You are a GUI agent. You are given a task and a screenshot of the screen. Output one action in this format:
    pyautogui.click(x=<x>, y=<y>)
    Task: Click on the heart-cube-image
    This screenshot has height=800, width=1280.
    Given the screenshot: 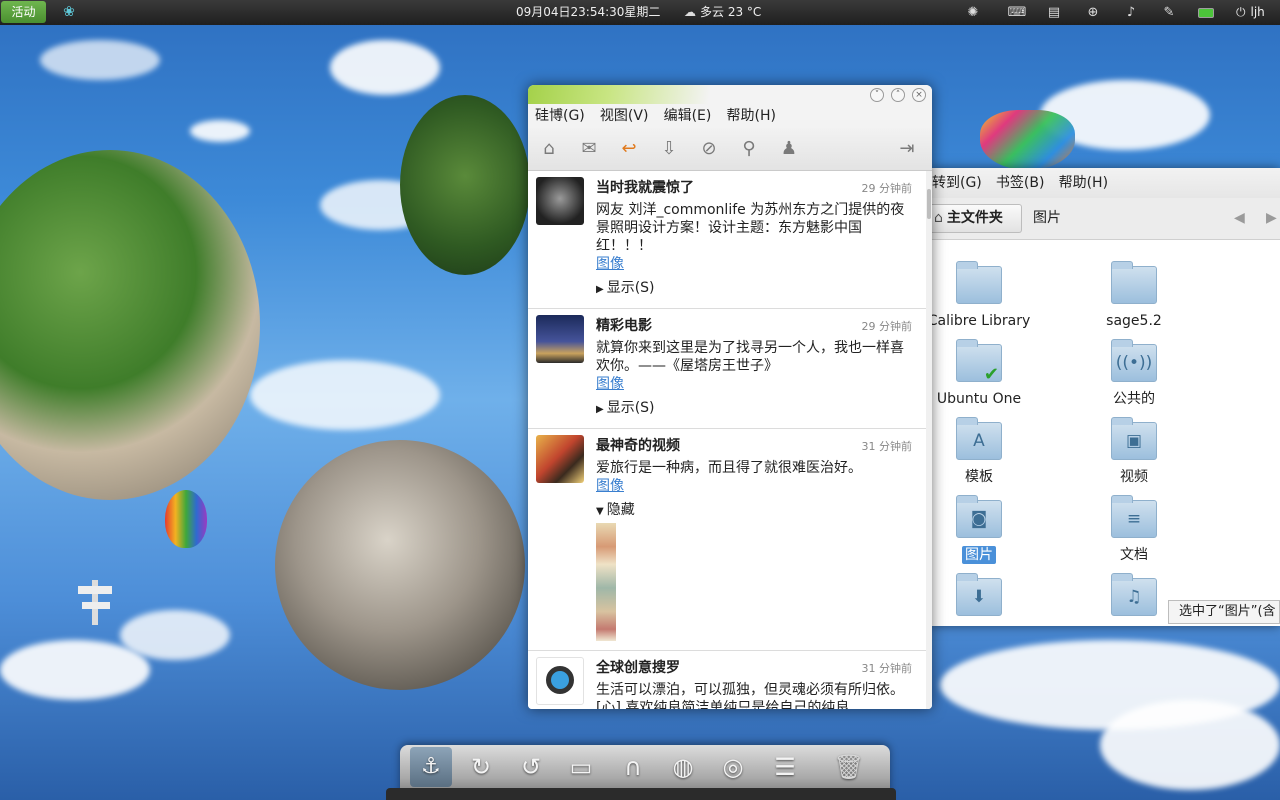 What is the action you would take?
    pyautogui.click(x=1027, y=140)
    